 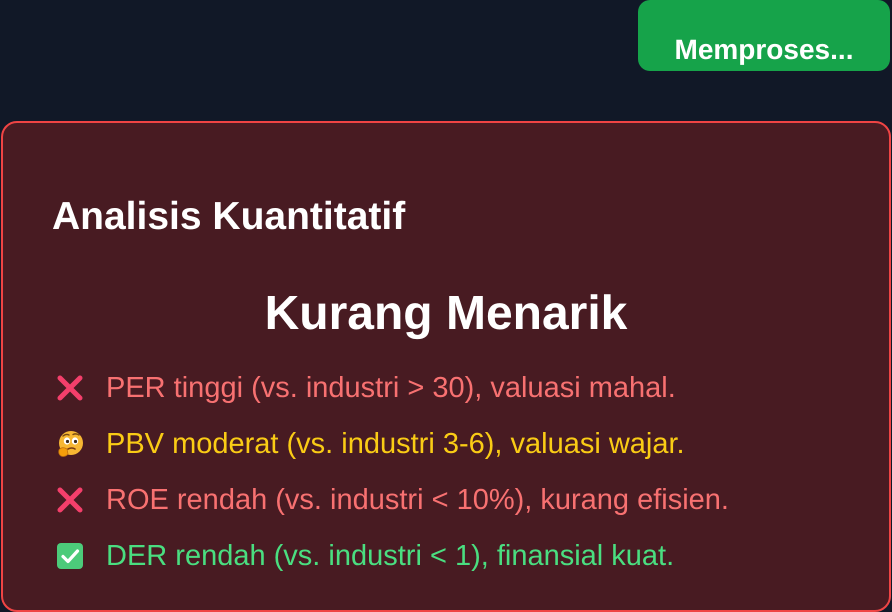 I want to click on criterion-text: DER rendah (vs. industri < 1), finansial kuat., so click(x=390, y=556).